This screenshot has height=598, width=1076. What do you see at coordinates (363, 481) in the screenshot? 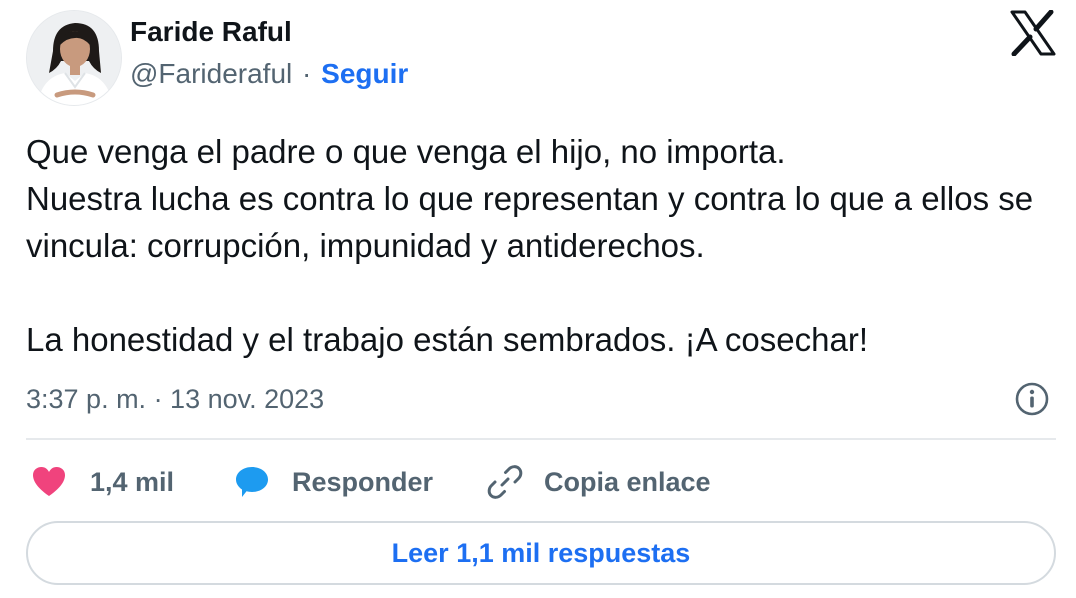
I see `reply-label: Responder` at bounding box center [363, 481].